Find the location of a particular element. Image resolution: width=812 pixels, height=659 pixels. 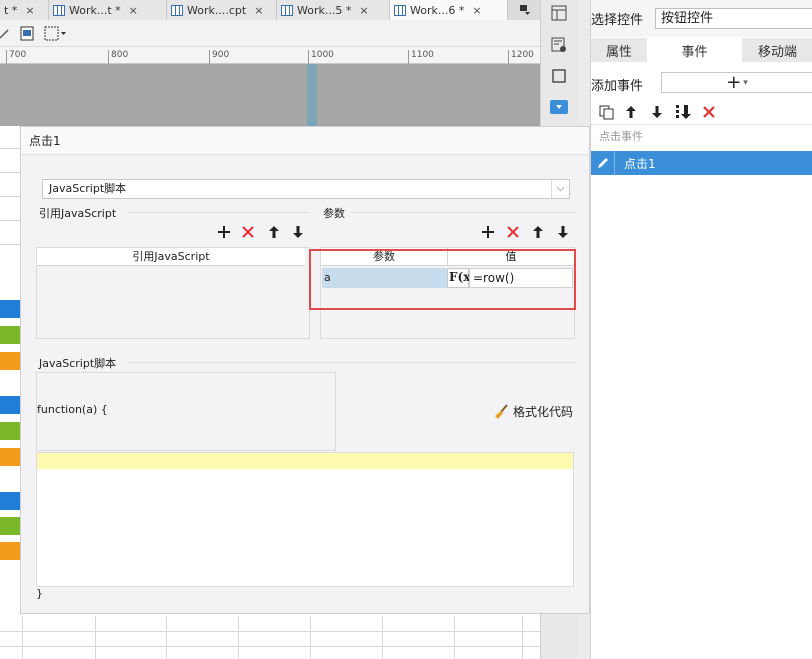

event-label: 点击1 is located at coordinates (640, 163).